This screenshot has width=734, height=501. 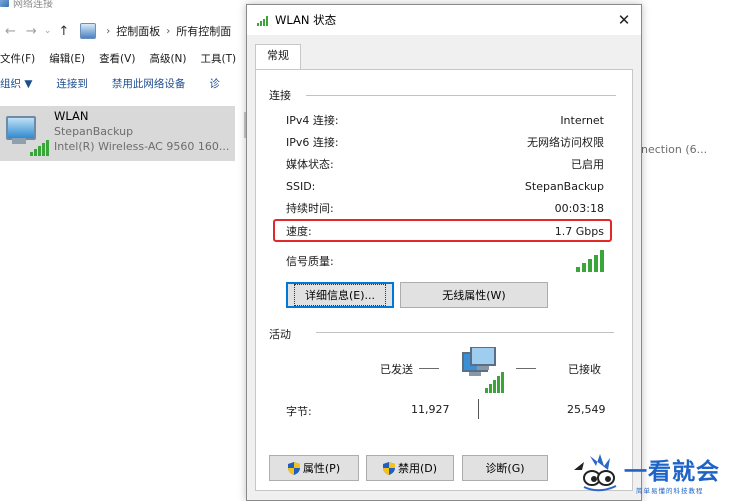 What do you see at coordinates (310, 164) in the screenshot?
I see `media-state-label: 媒体状态:` at bounding box center [310, 164].